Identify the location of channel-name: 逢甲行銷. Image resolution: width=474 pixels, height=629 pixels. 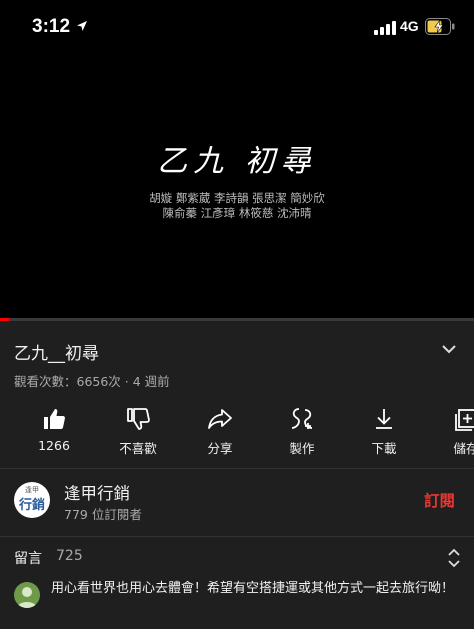
(97, 492).